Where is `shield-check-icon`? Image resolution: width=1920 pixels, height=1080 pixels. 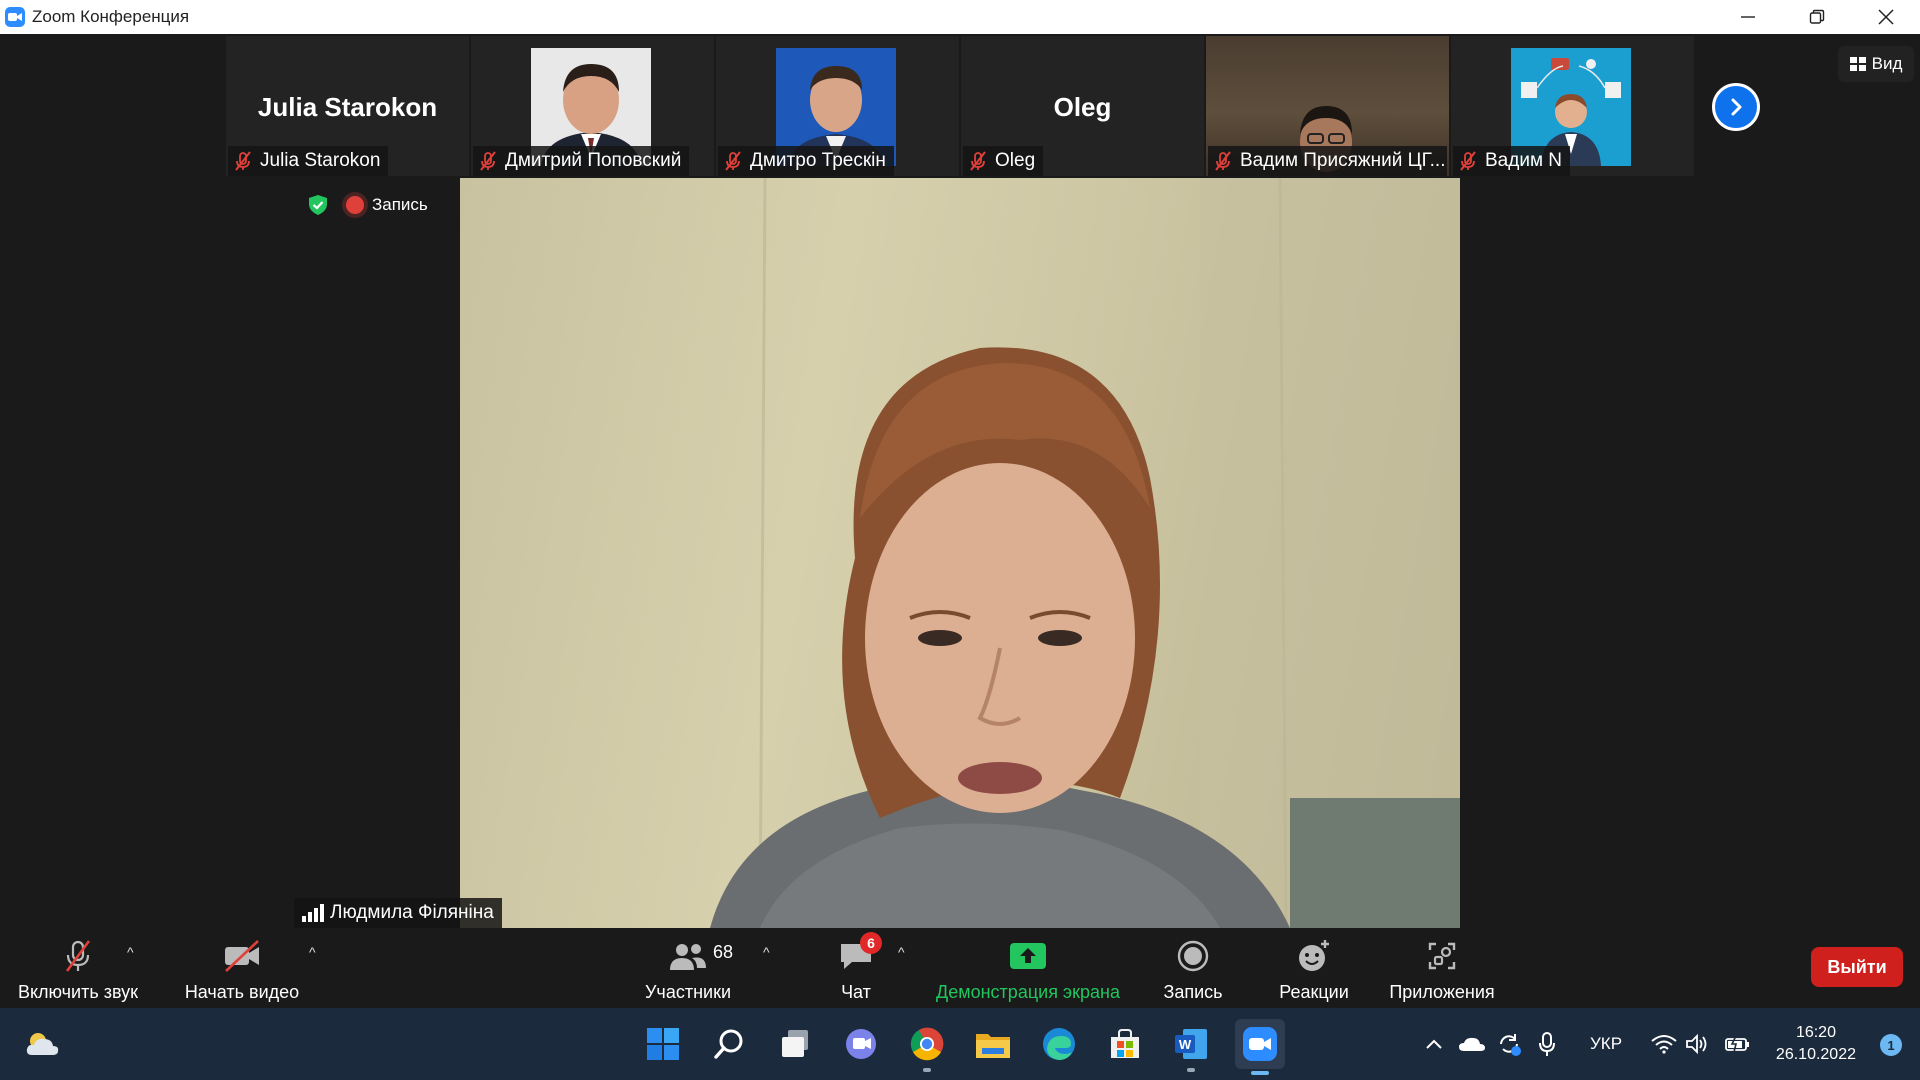 shield-check-icon is located at coordinates (318, 205).